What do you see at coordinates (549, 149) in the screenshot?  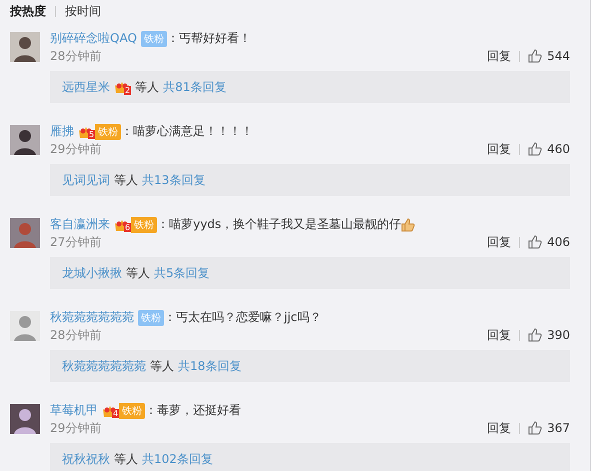 I see `like-button: 460` at bounding box center [549, 149].